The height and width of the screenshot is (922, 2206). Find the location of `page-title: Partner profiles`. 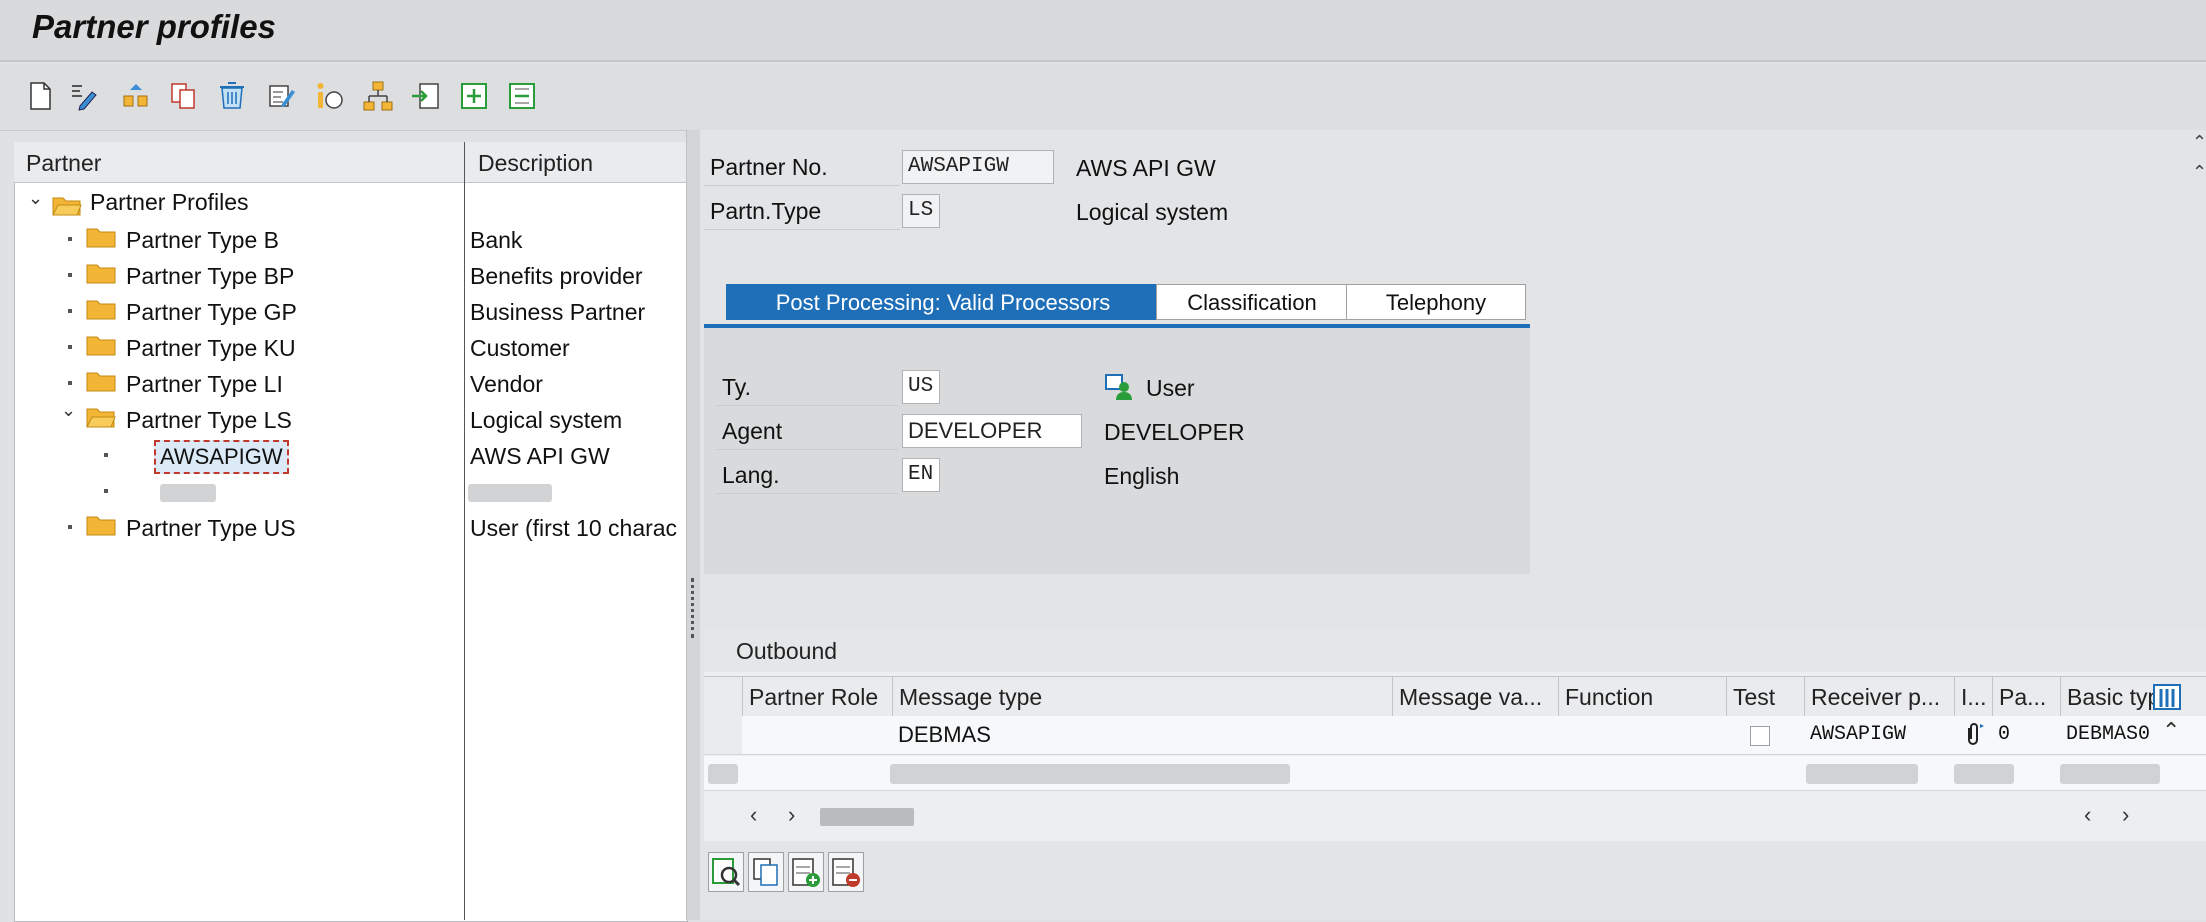

page-title: Partner profiles is located at coordinates (154, 26).